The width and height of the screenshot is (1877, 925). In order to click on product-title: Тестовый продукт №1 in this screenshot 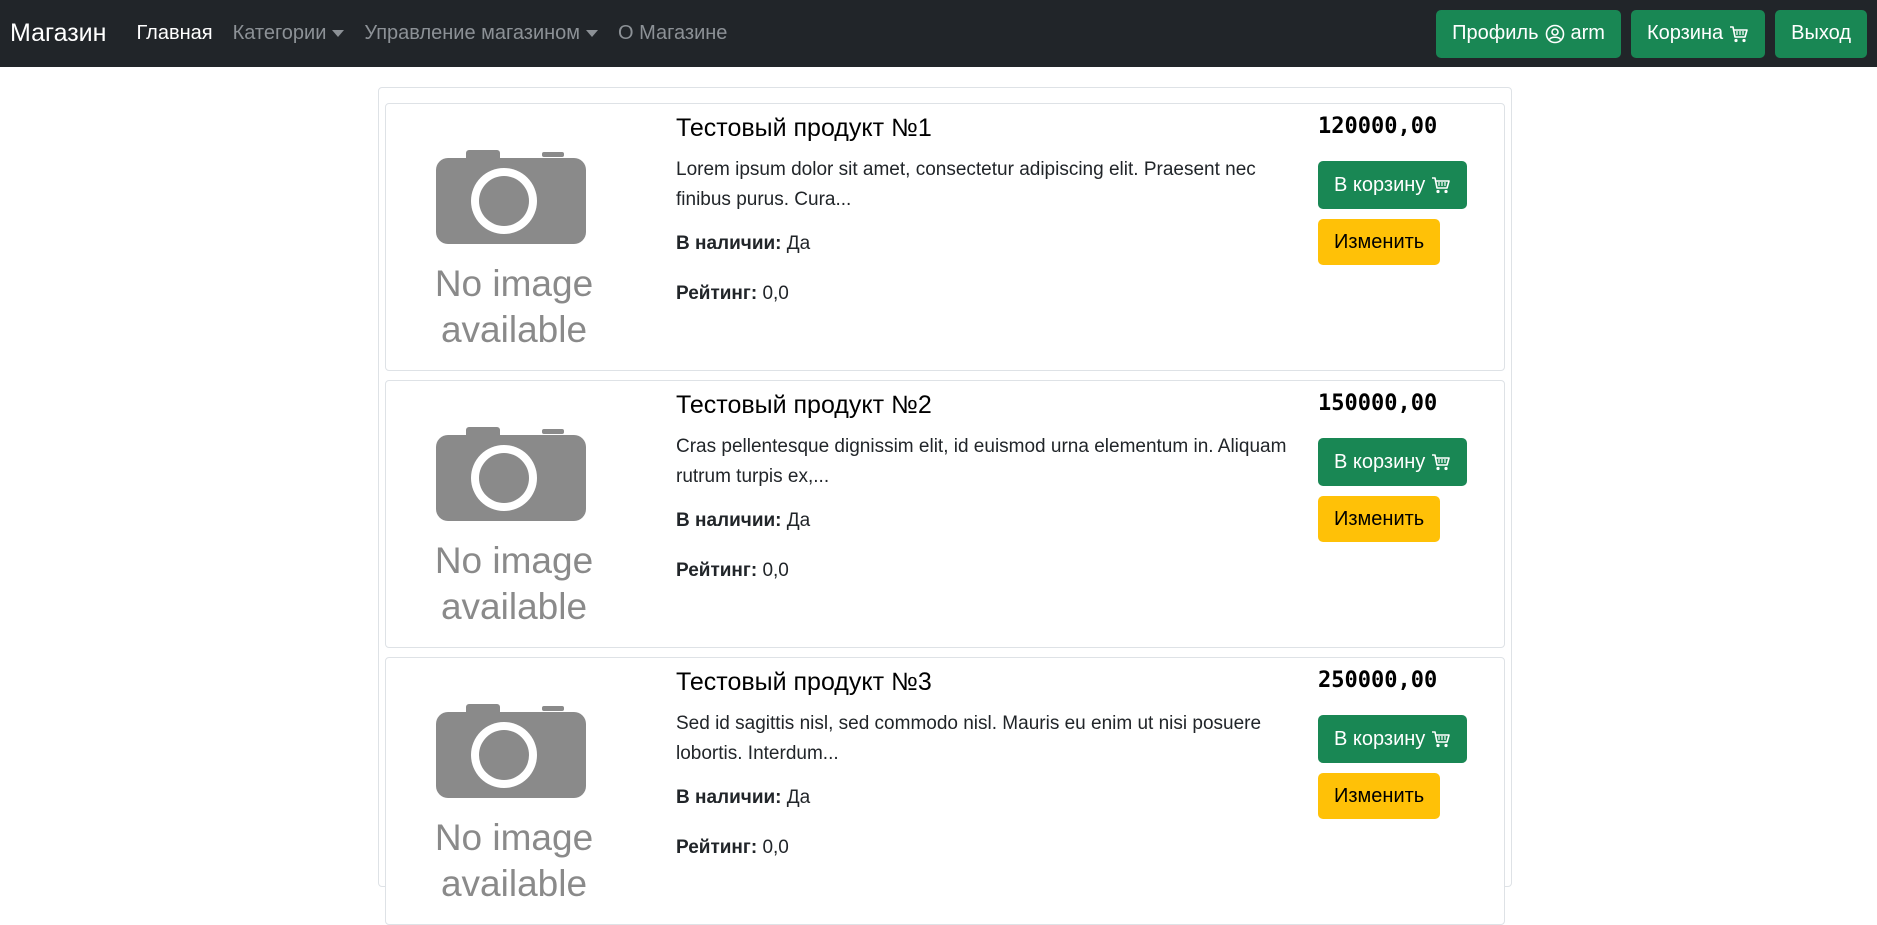, I will do `click(986, 128)`.